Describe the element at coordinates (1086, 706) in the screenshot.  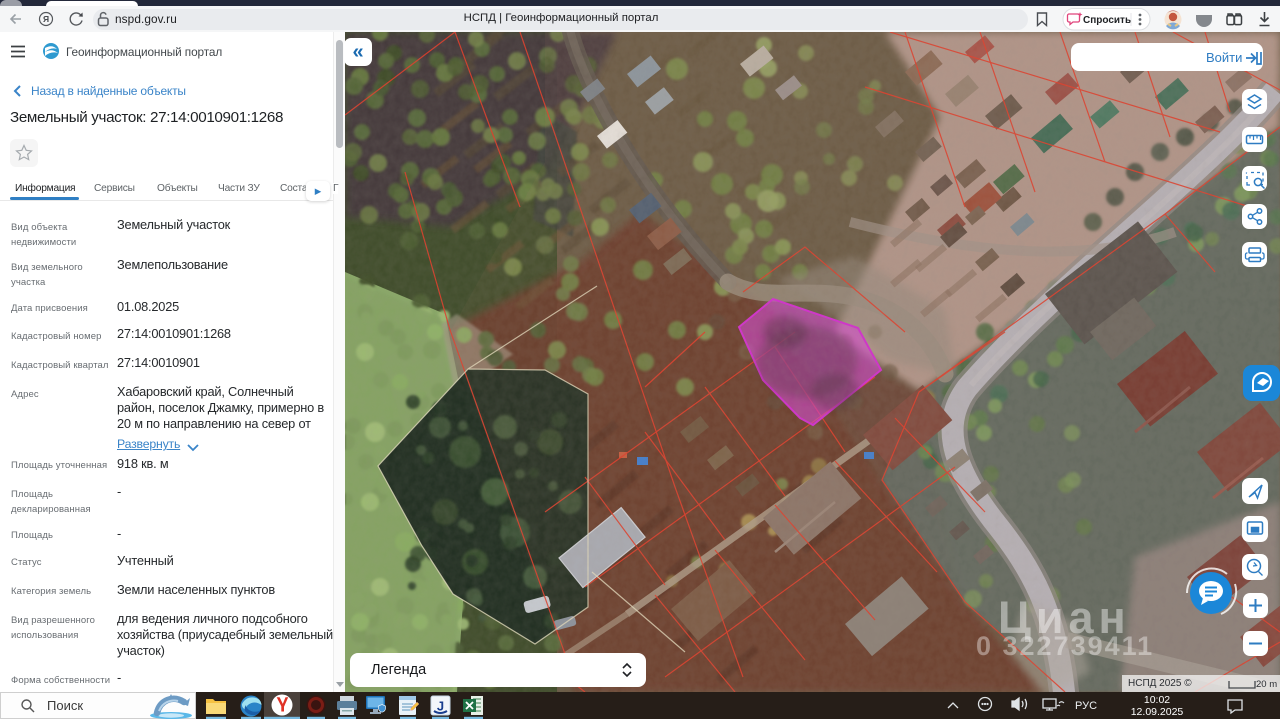
I see `svg-text: РУС` at that location.